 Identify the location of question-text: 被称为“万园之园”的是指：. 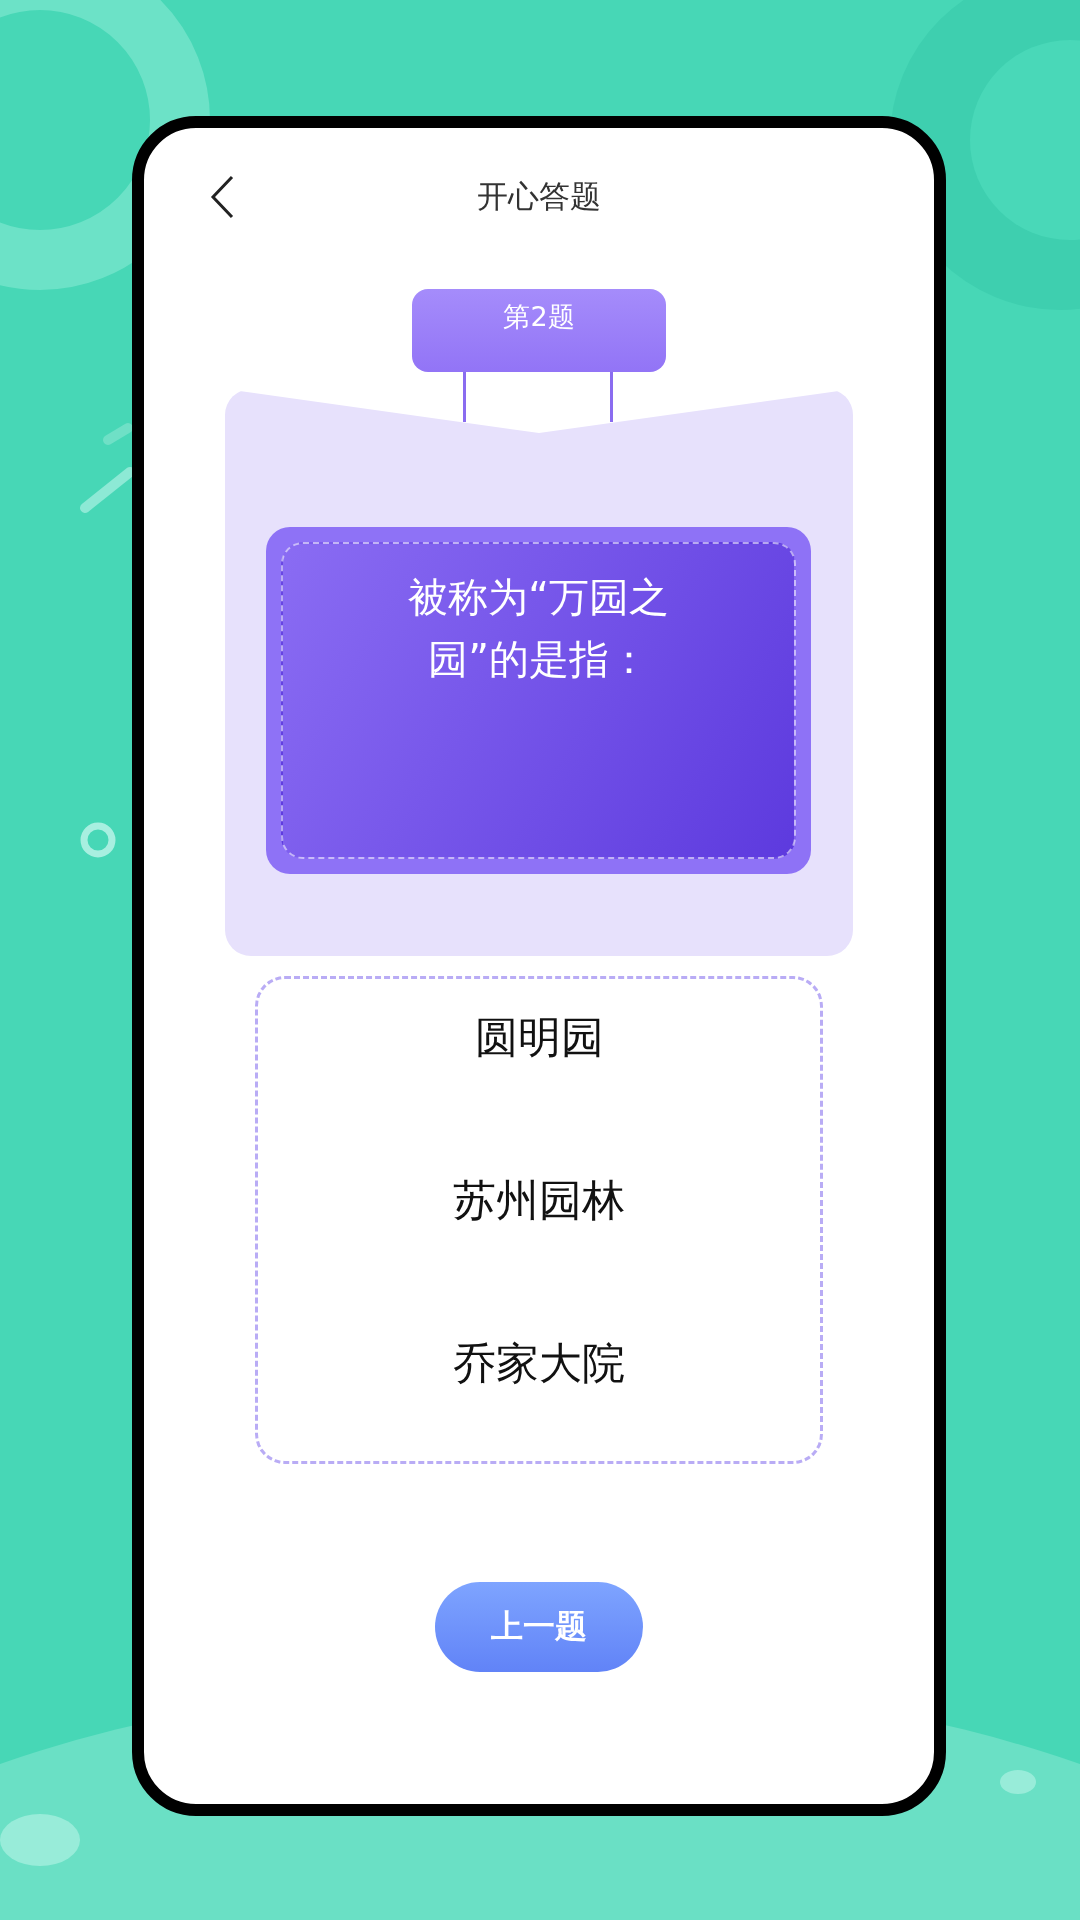
(538, 628).